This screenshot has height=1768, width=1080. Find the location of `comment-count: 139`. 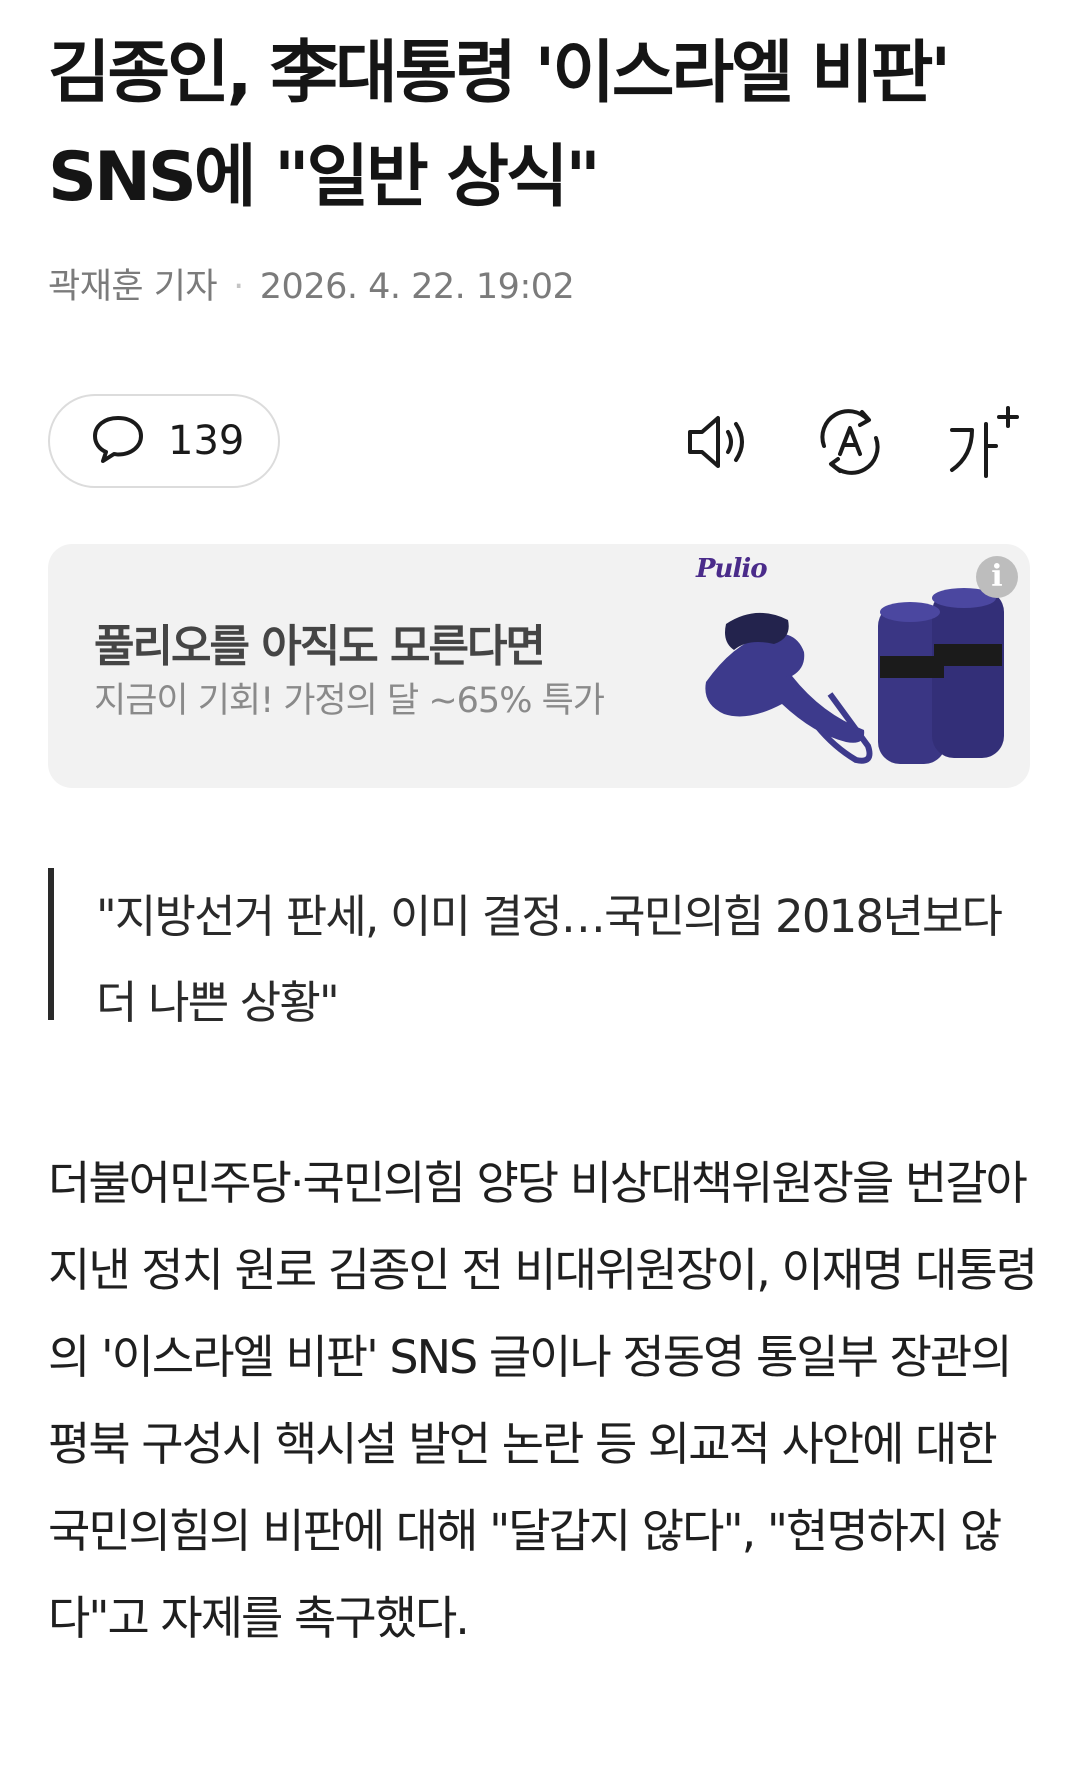

comment-count: 139 is located at coordinates (206, 441).